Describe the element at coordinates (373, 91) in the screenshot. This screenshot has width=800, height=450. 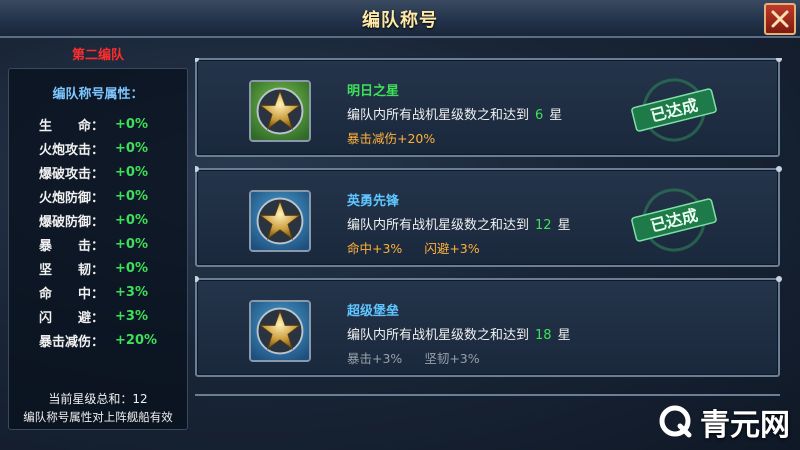
I see `title-name: 明日之星` at that location.